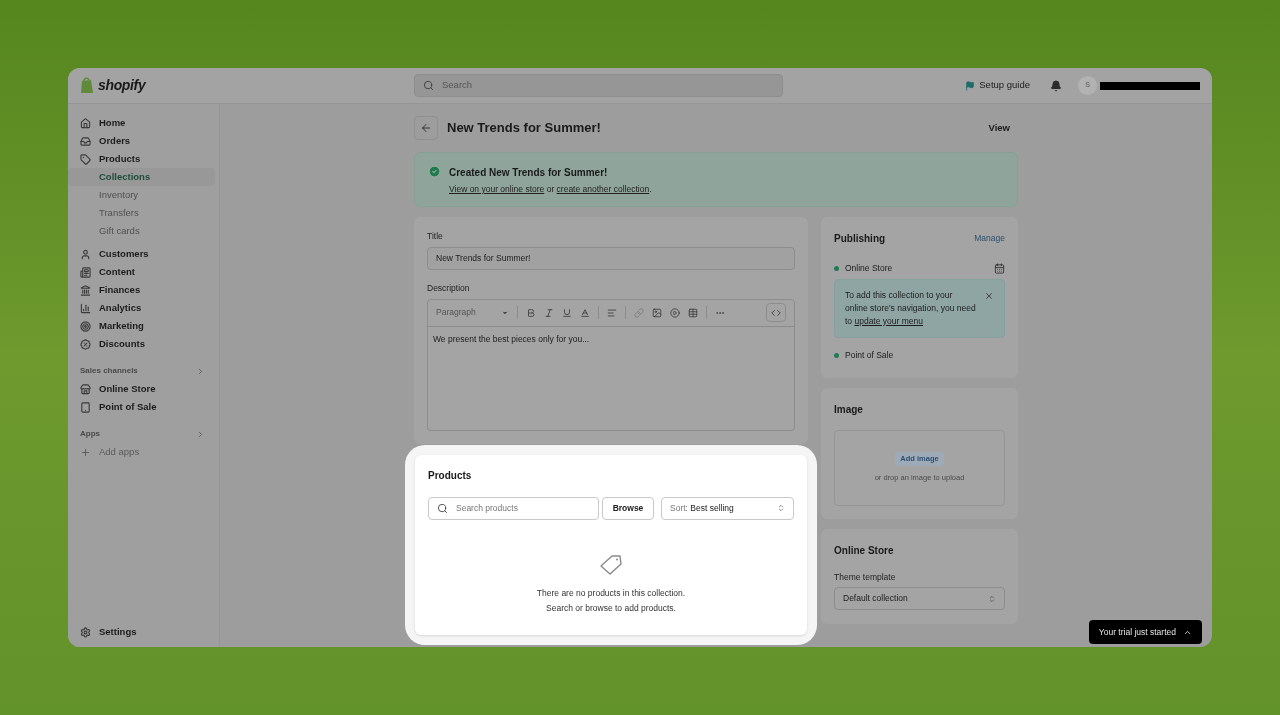  What do you see at coordinates (122, 85) in the screenshot?
I see `logo-wordmark: shopify` at bounding box center [122, 85].